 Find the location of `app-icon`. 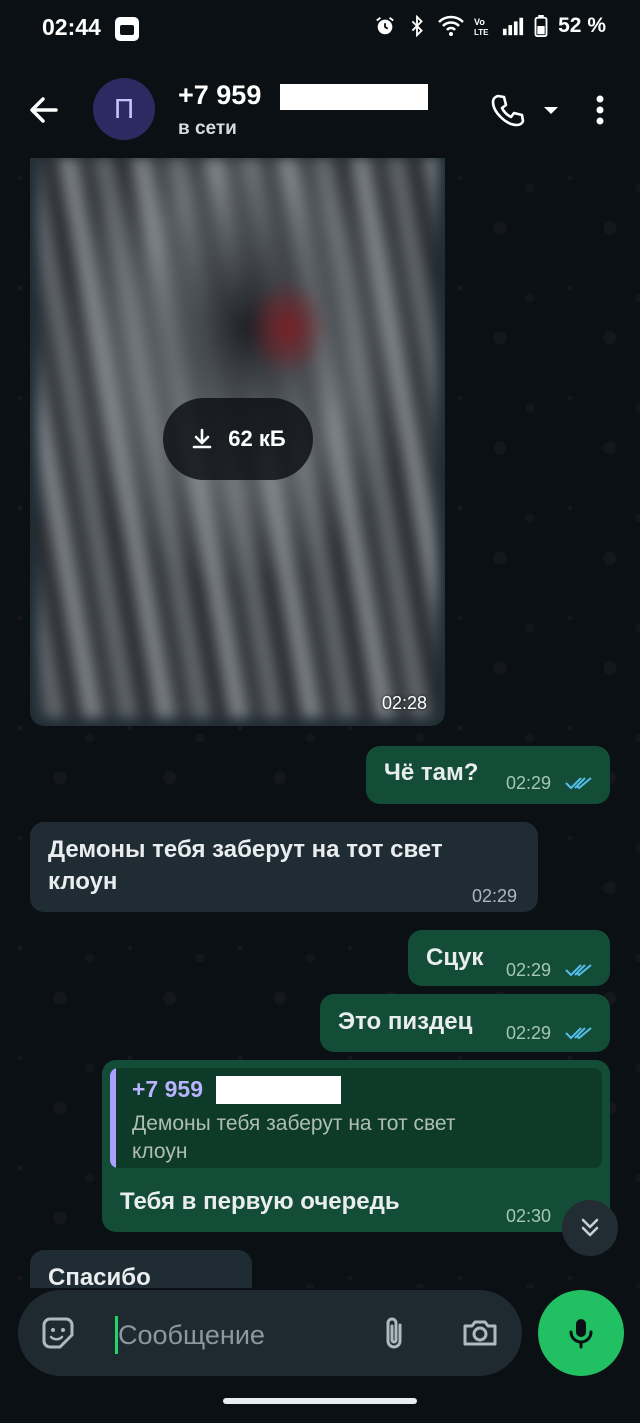

app-icon is located at coordinates (127, 29).